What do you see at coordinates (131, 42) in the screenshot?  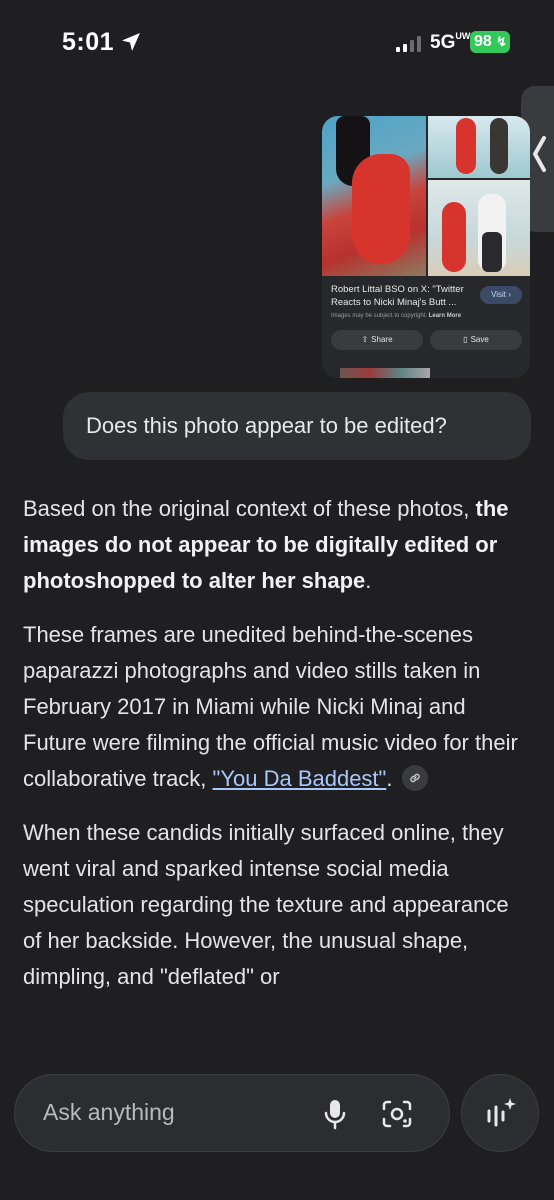 I see `location-arrow-icon` at bounding box center [131, 42].